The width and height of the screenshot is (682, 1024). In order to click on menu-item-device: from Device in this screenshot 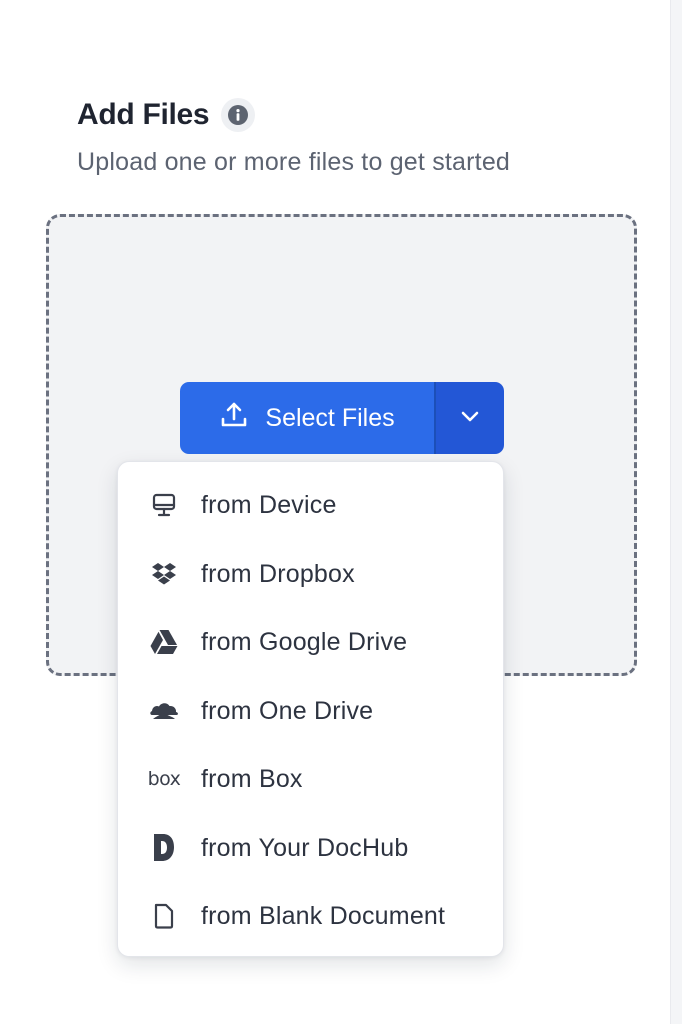, I will do `click(310, 505)`.